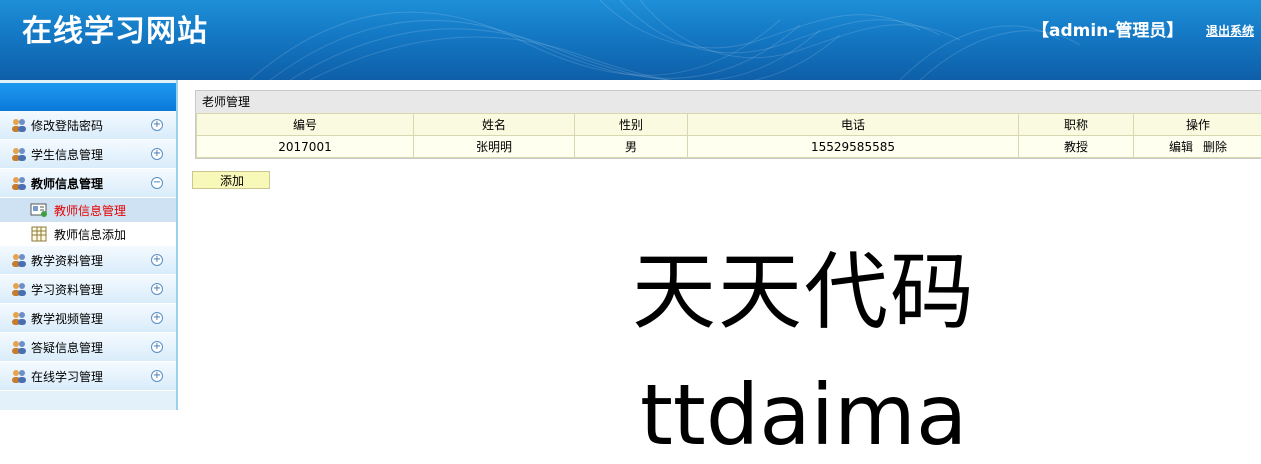  I want to click on column-header-id: 编号, so click(305, 125).